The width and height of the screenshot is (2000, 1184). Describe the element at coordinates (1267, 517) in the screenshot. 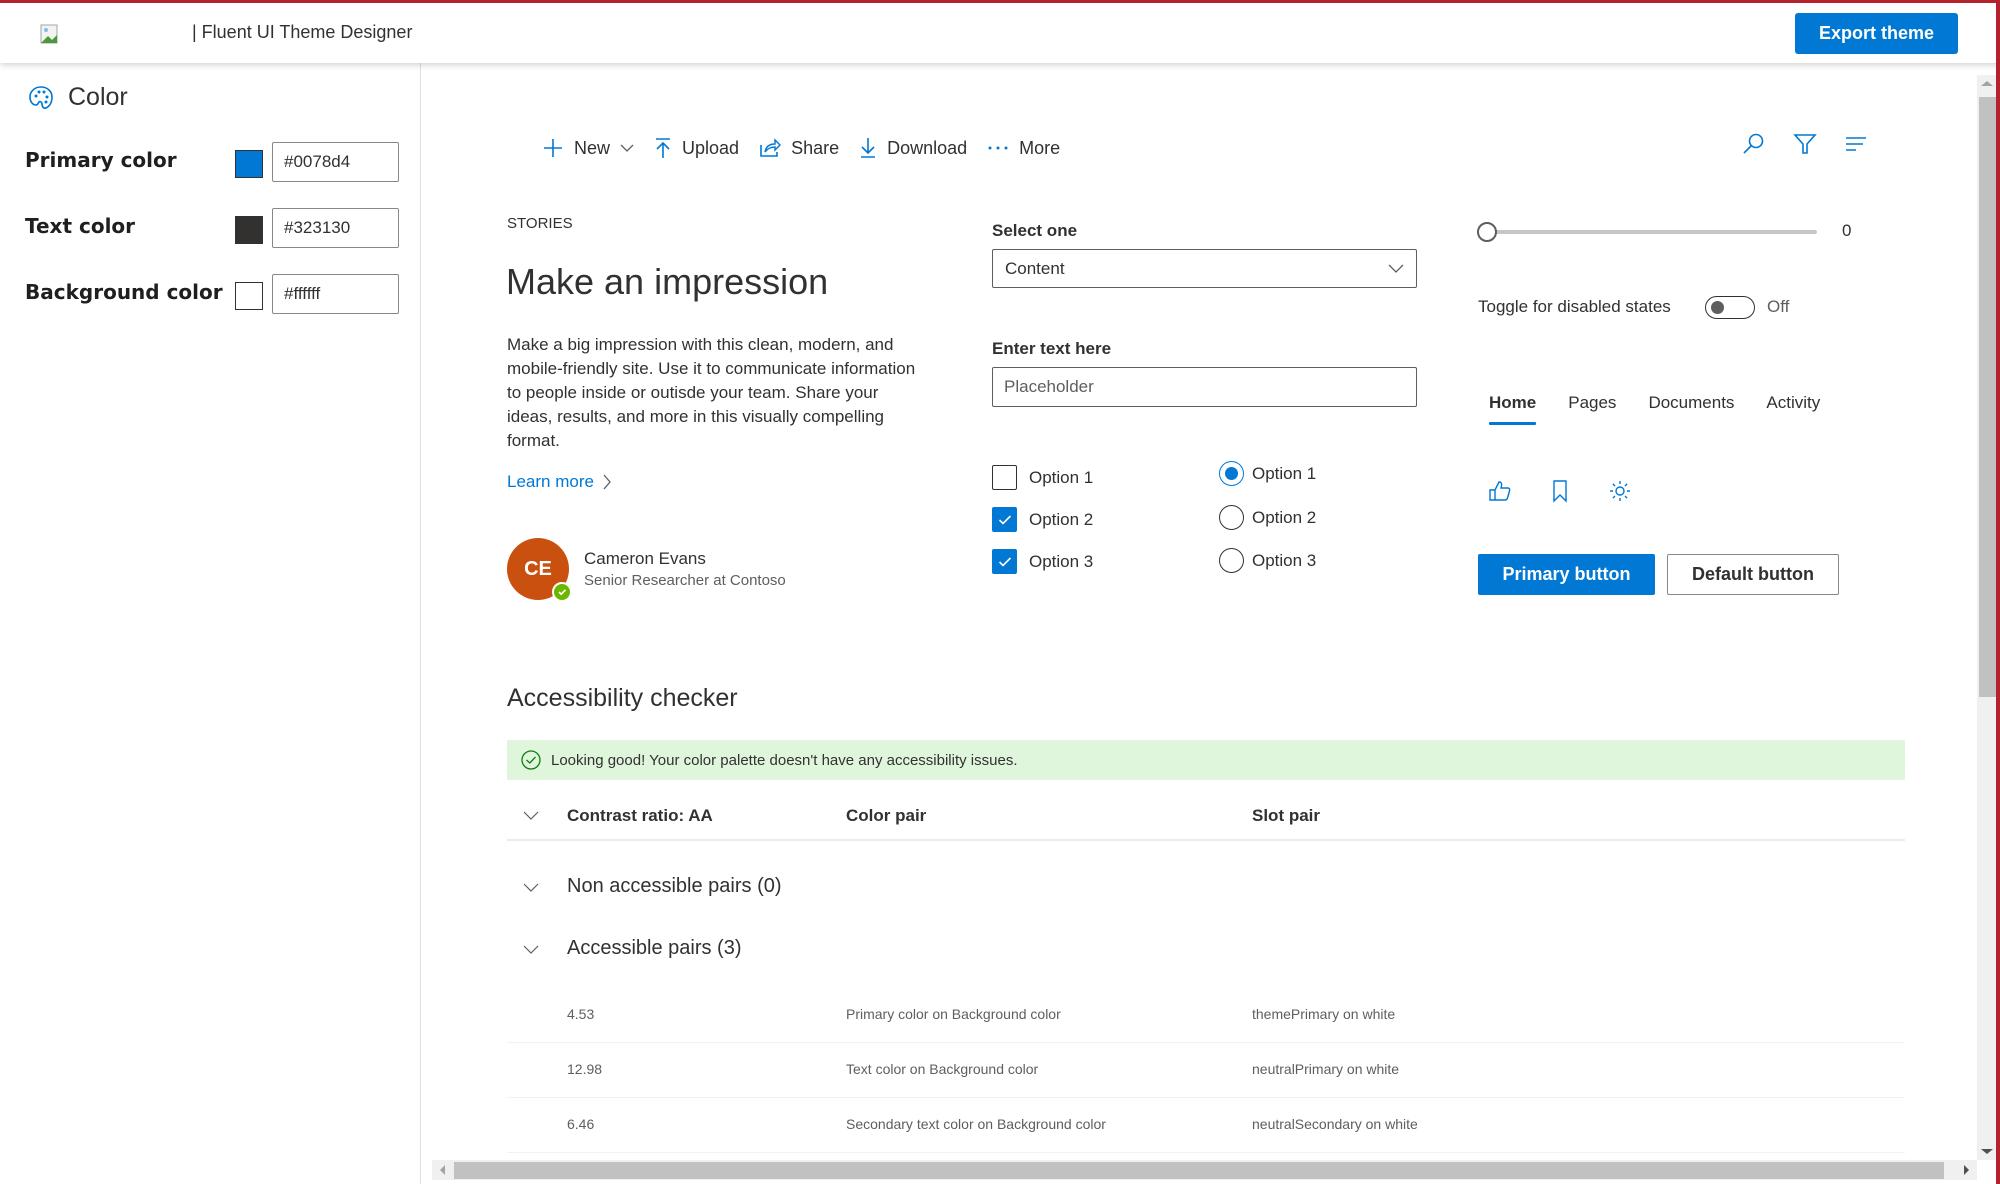

I see `radio-option-2: Option 2` at that location.